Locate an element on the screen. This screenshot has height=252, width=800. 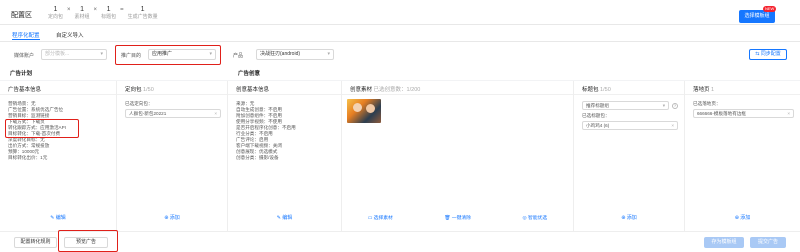
preview-ad-button: 预览广告 is located at coordinates (86, 242).